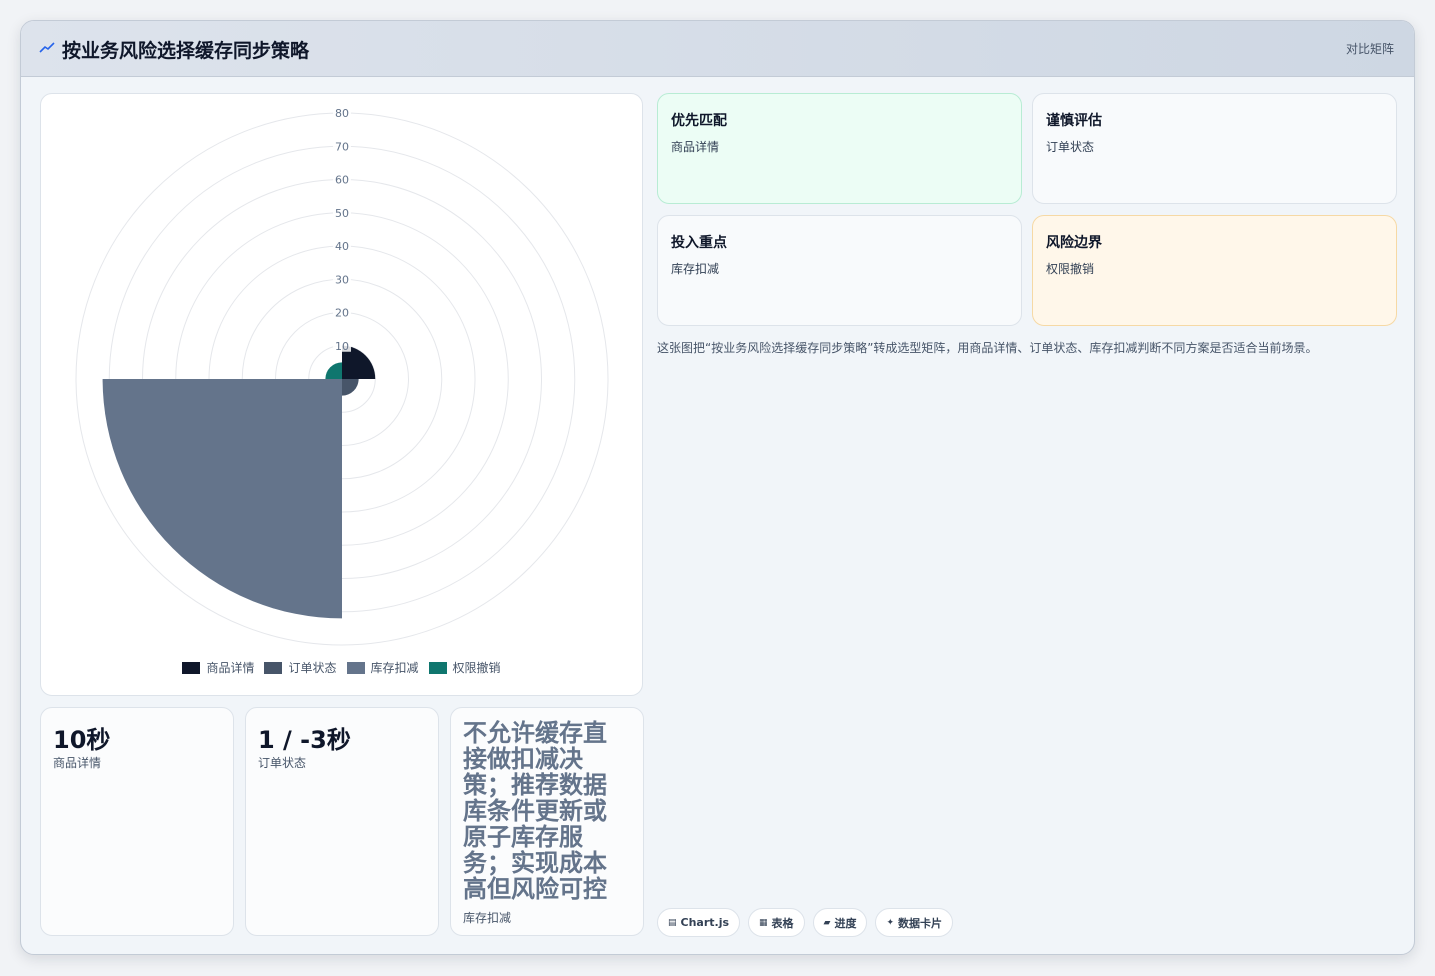  Describe the element at coordinates (705, 922) in the screenshot. I see `chip-label: Chart.js` at that location.